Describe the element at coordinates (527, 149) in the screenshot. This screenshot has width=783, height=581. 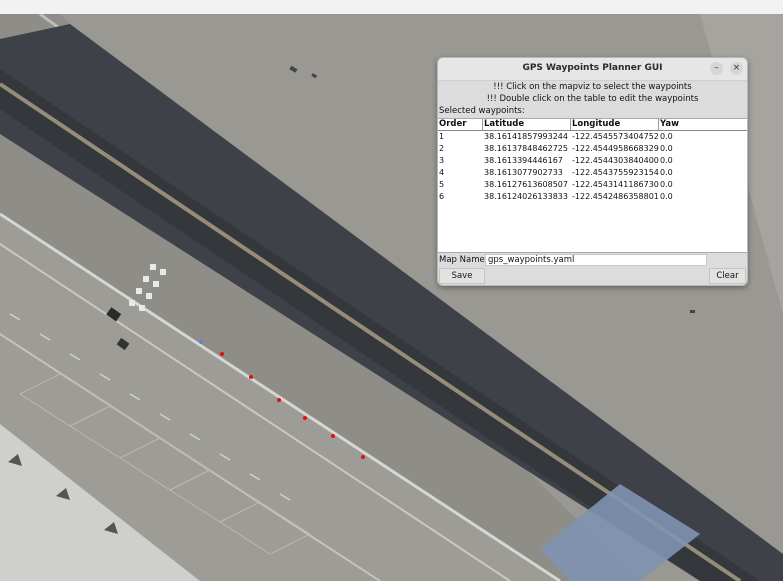
I see `cell-latitude: 38.16137848462725` at that location.